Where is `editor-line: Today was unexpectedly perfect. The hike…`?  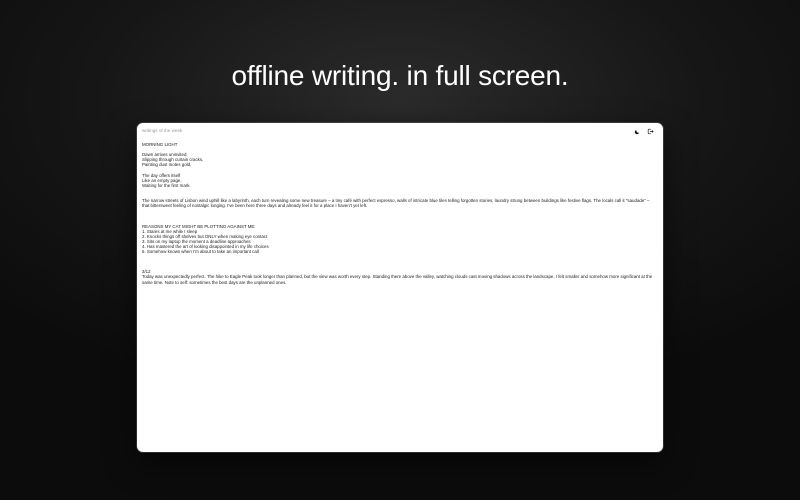 editor-line: Today was unexpectedly perfect. The hike… is located at coordinates (398, 279).